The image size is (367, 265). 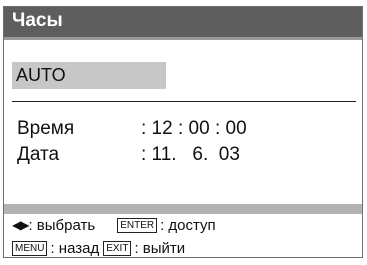 What do you see at coordinates (183, 23) in the screenshot?
I see `title-bar: Часы` at bounding box center [183, 23].